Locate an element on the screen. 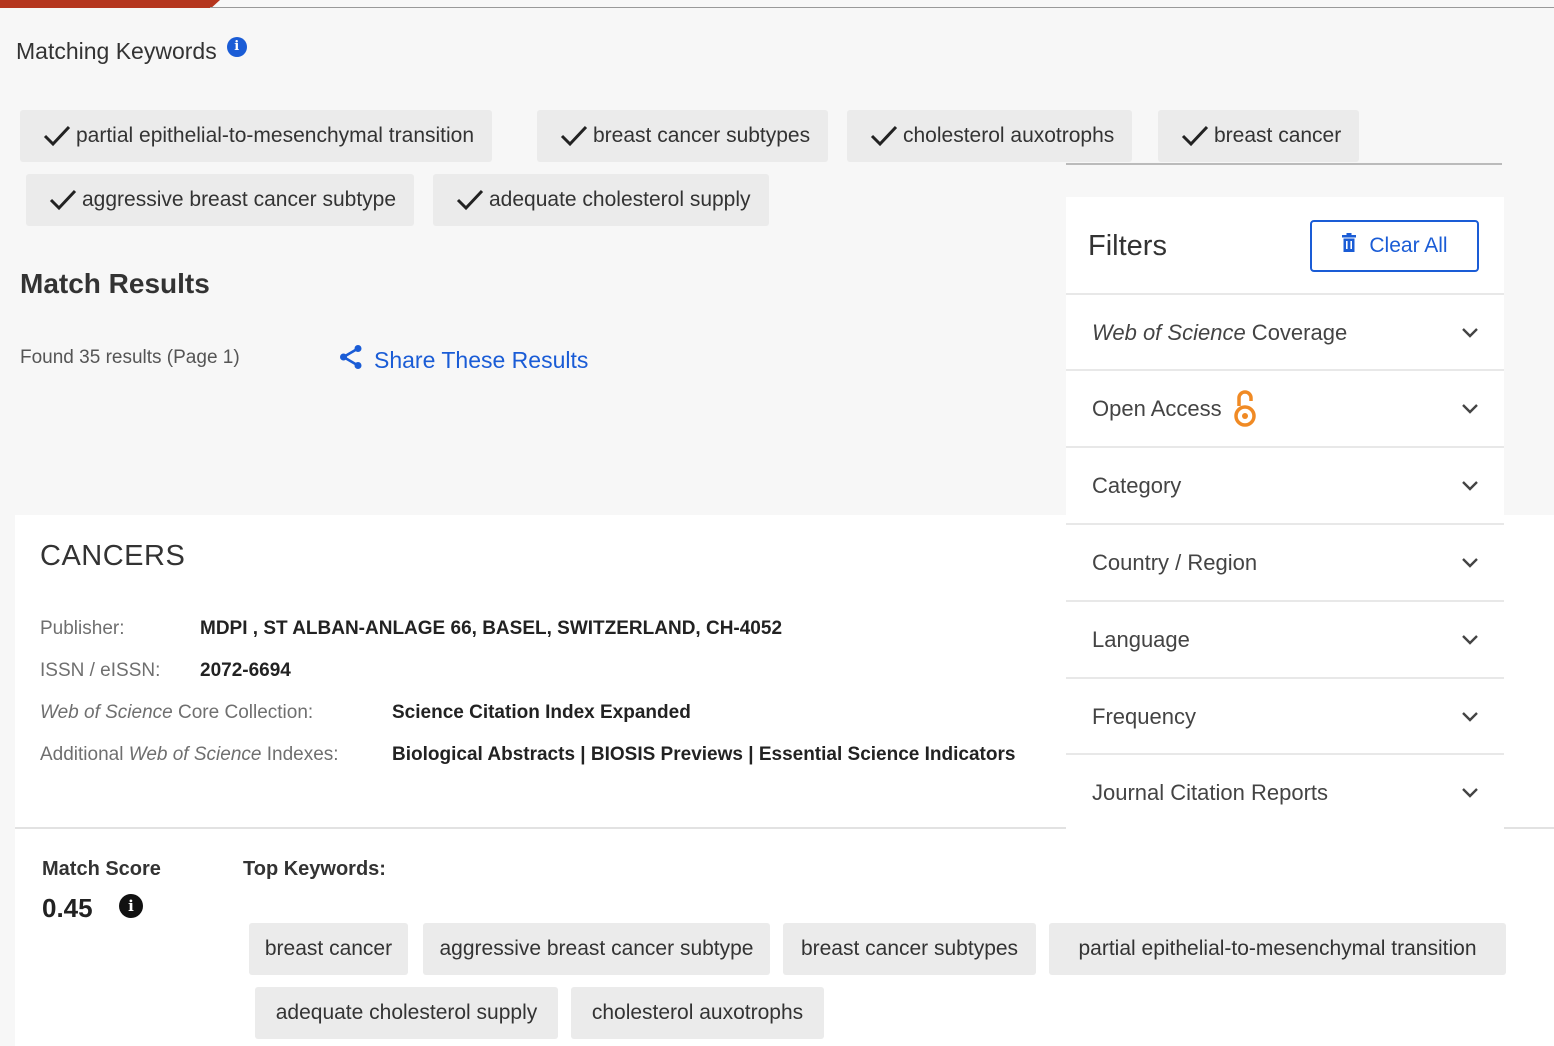 The height and width of the screenshot is (1046, 1554). keyword-chip: breast cancer is located at coordinates (1259, 136).